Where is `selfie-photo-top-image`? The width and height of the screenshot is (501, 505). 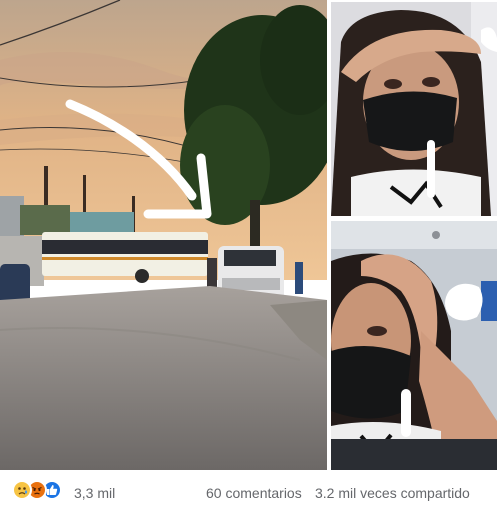
selfie-photo-top-image is located at coordinates (414, 109).